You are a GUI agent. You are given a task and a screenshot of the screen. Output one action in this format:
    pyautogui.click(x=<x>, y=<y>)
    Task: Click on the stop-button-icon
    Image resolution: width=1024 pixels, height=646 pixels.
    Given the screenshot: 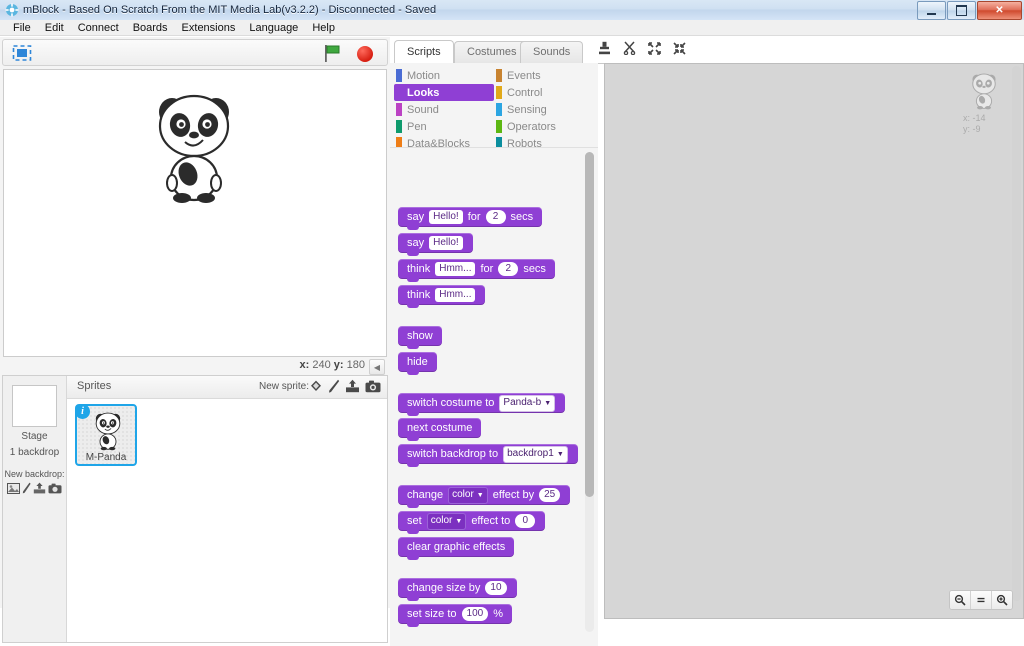 What is the action you would take?
    pyautogui.click(x=365, y=54)
    